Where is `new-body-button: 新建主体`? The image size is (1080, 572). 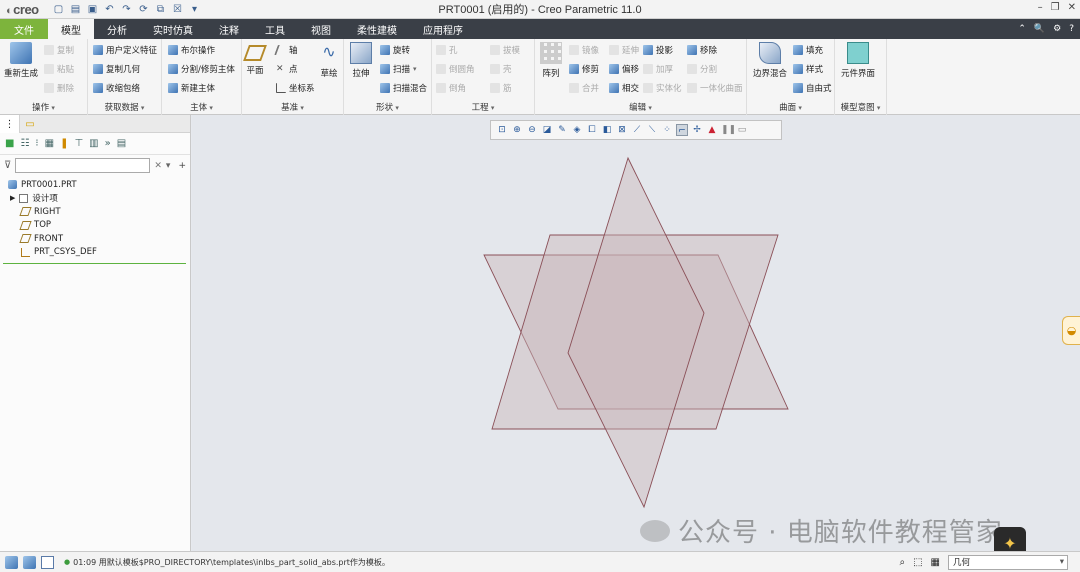
new-body-button: 新建主体 is located at coordinates (191, 88).